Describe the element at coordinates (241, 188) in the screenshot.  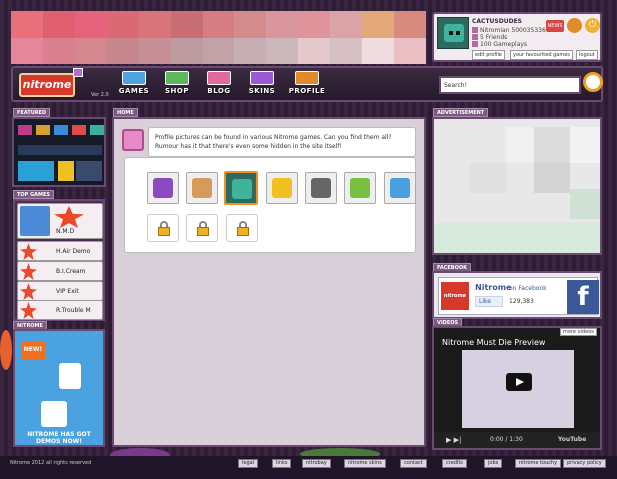
I see `profile-picture-option-selected` at that location.